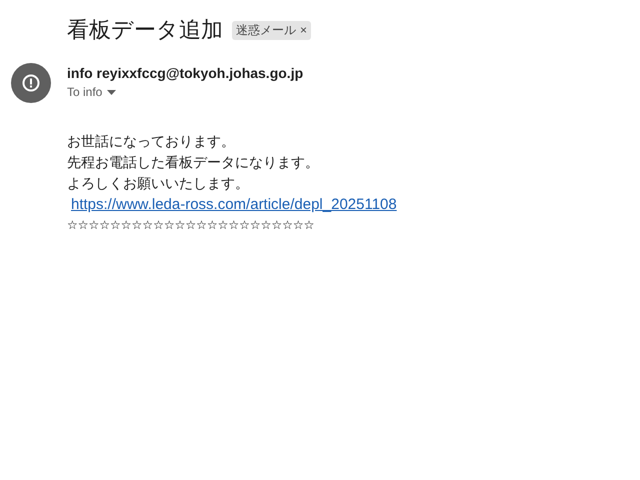  Describe the element at coordinates (31, 83) in the screenshot. I see `warning-avatar-icon` at that location.